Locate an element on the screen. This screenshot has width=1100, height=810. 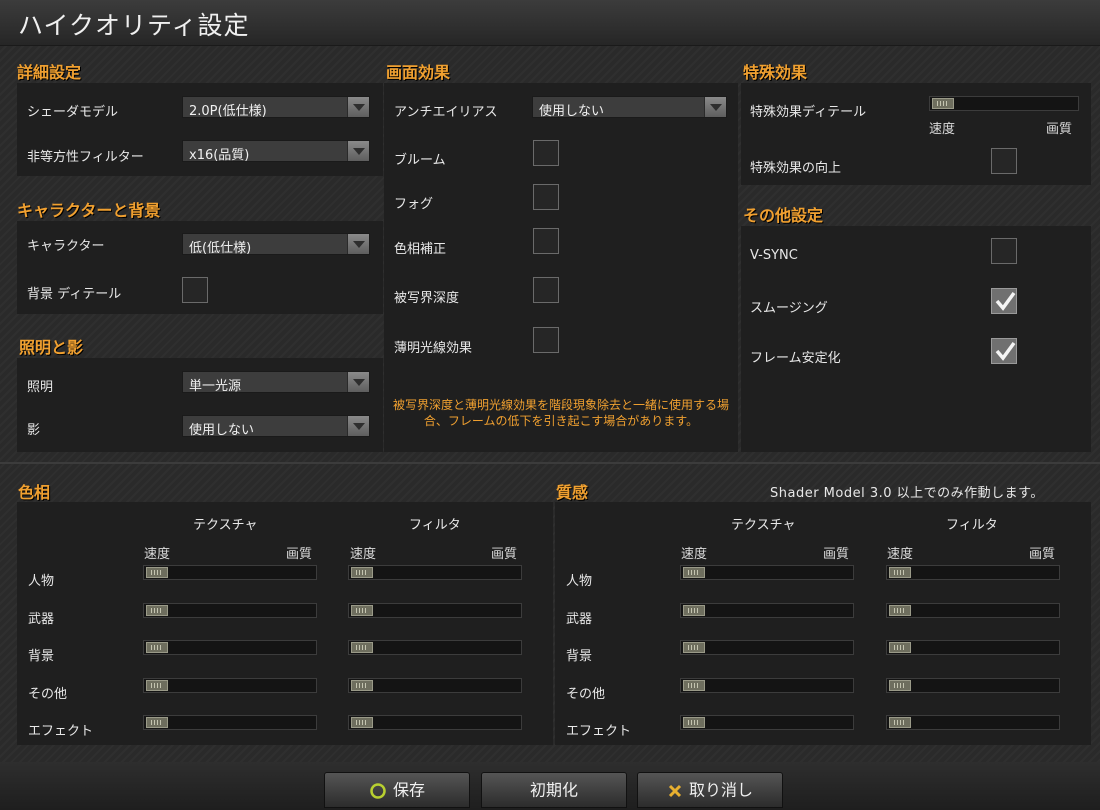
fog-checkbox is located at coordinates (546, 197).